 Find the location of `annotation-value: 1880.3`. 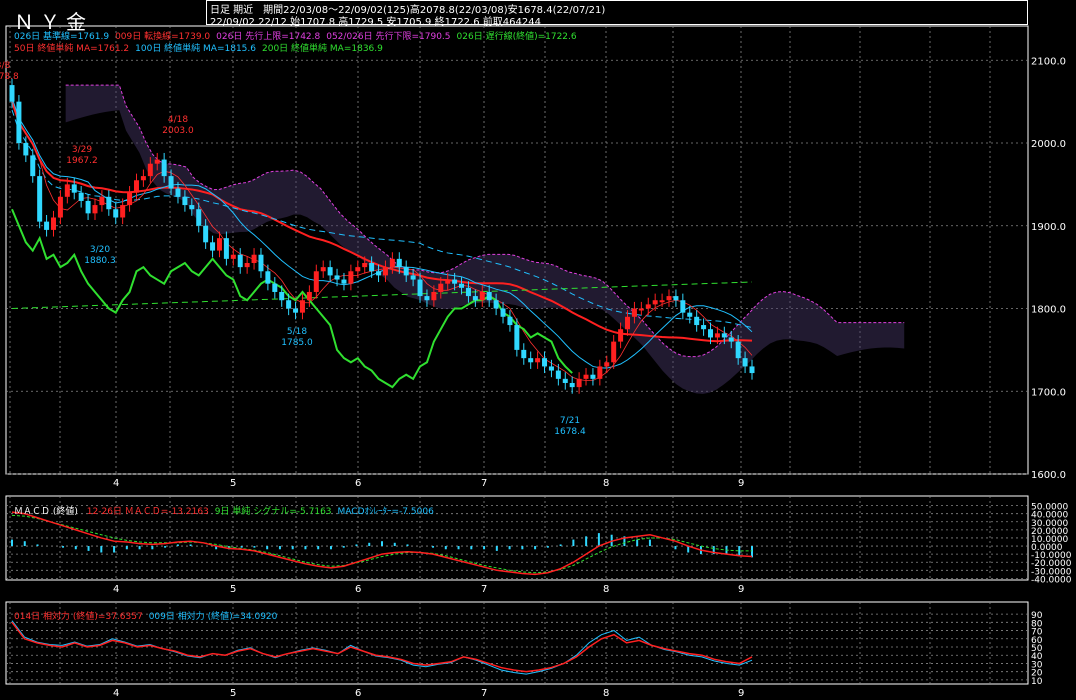

annotation-value: 1880.3 is located at coordinates (100, 261).